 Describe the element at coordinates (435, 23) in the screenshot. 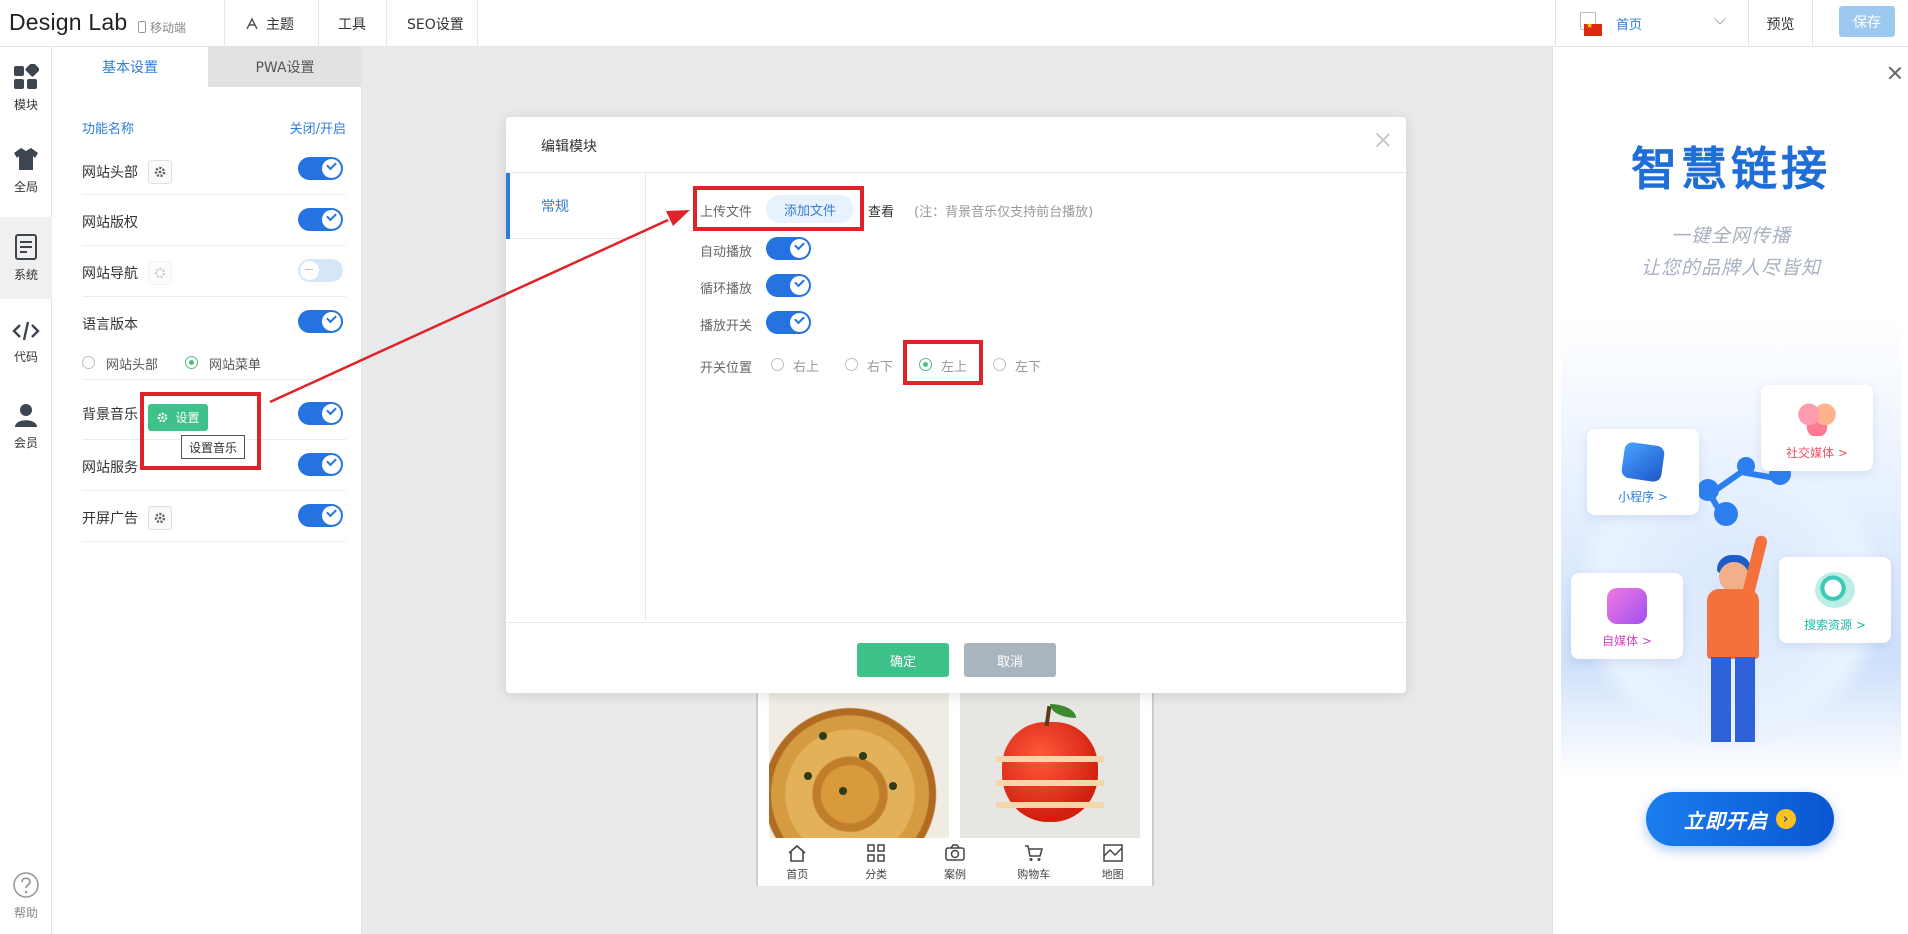

I see `nav-seo: SEO设置` at that location.